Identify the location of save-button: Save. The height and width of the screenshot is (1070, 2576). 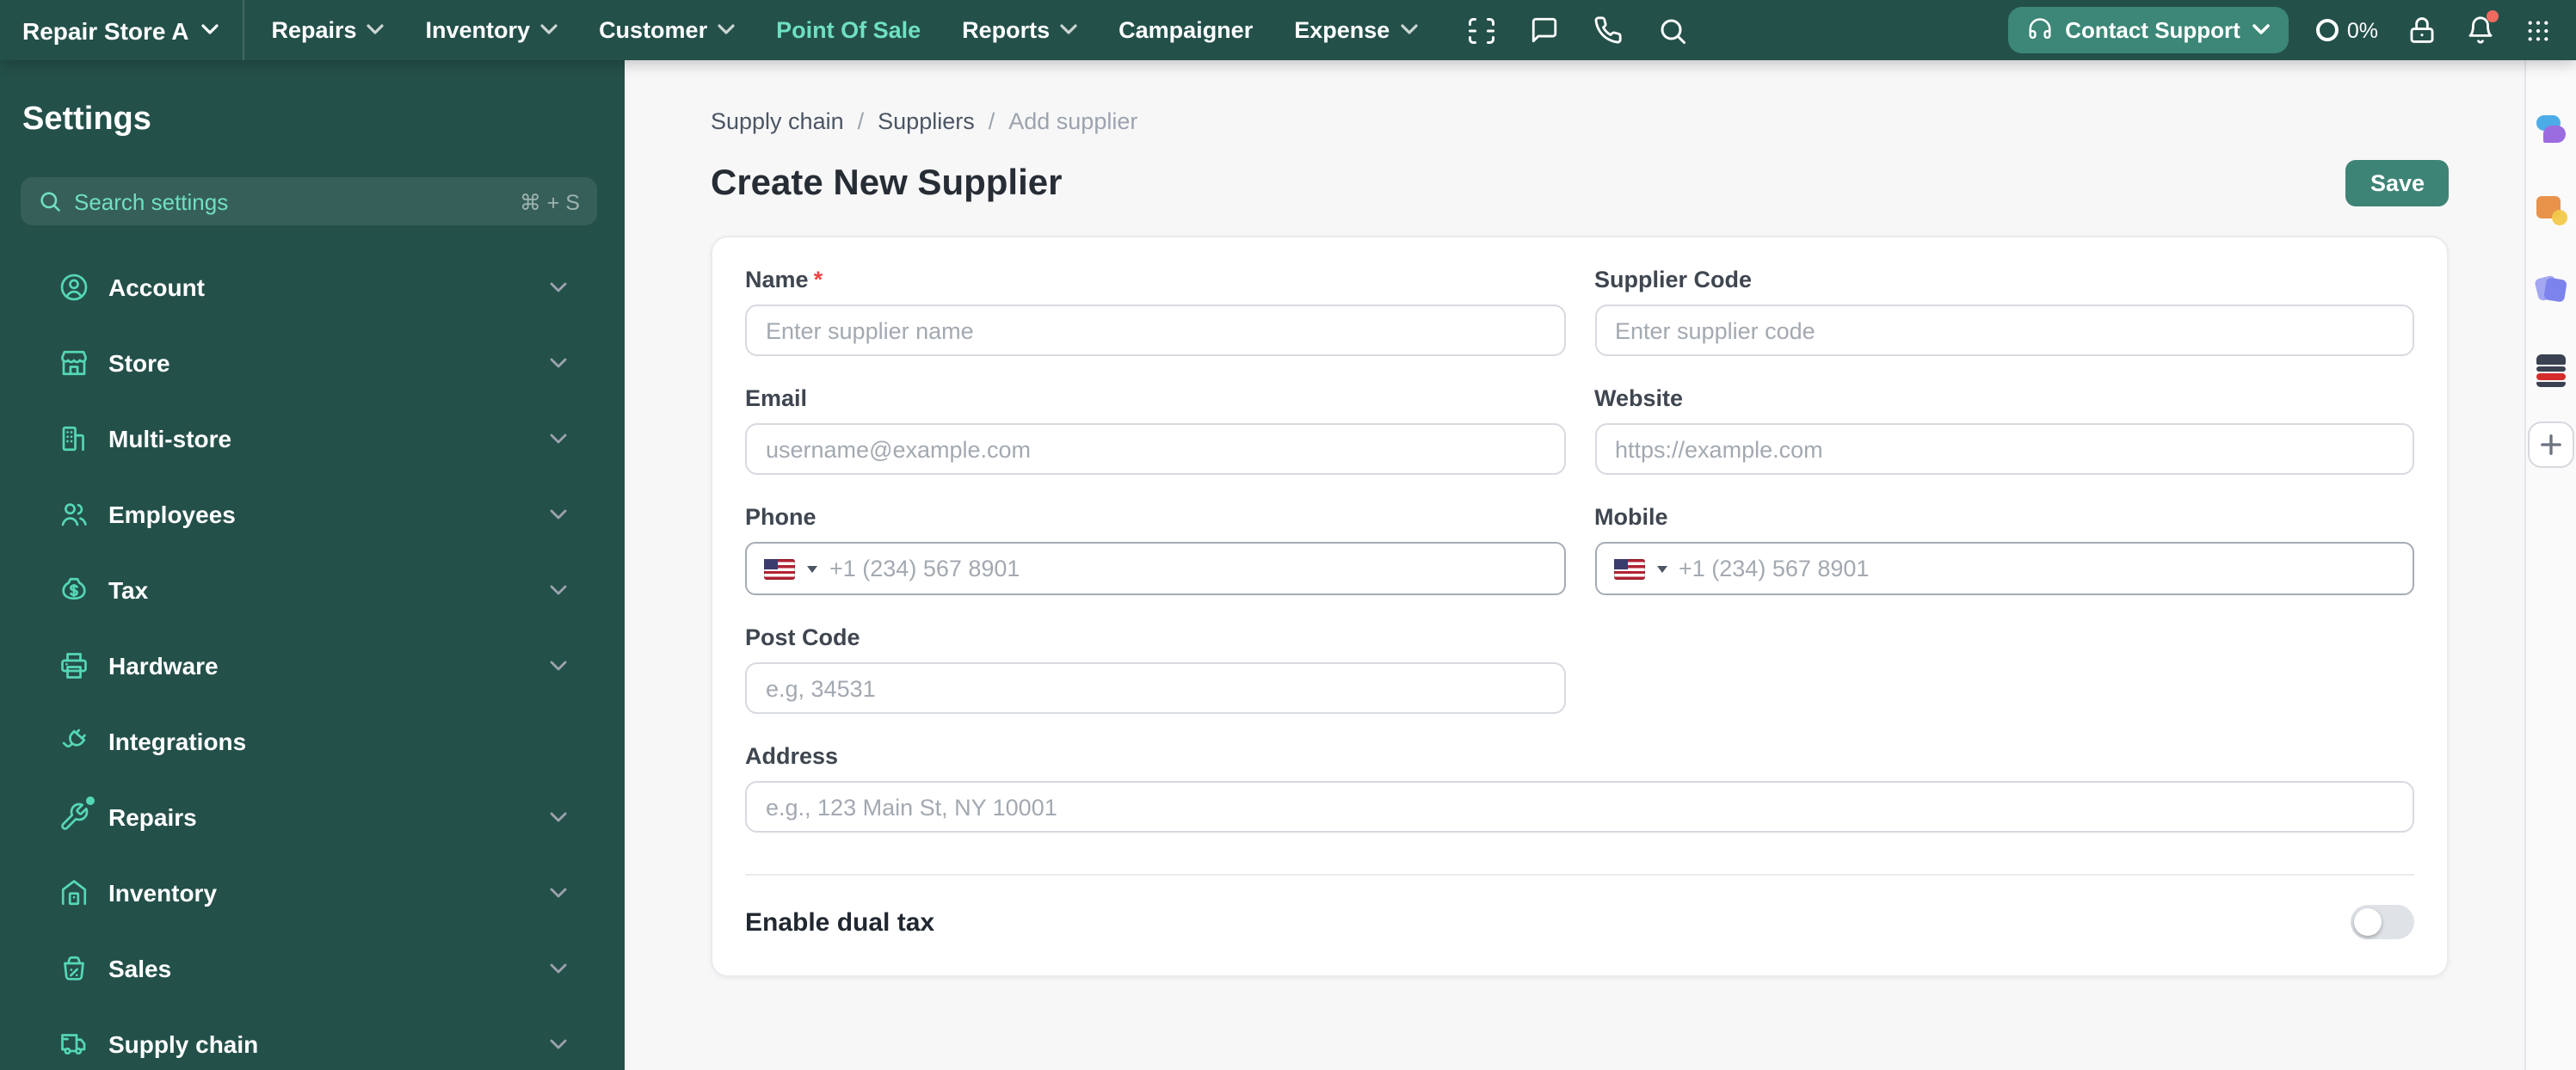
(2397, 183).